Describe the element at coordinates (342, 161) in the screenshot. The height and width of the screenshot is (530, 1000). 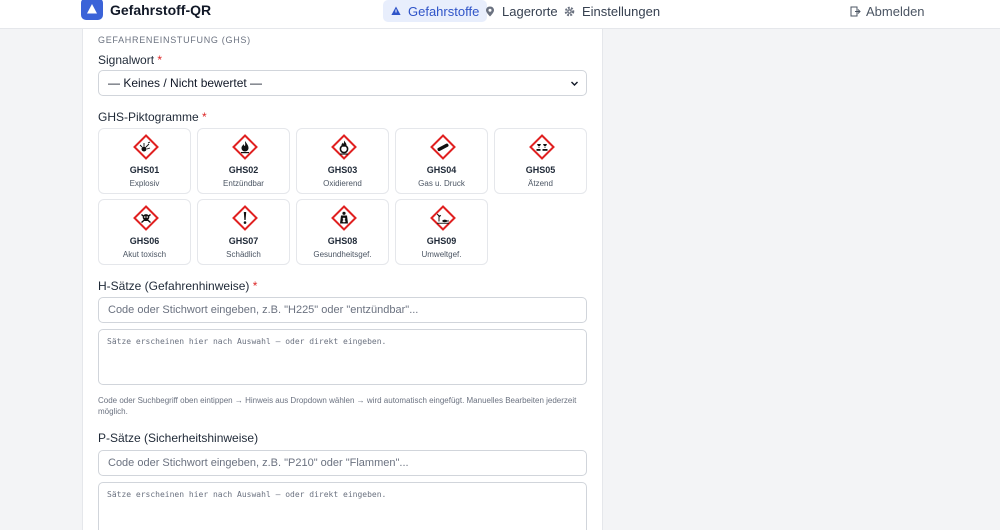
I see `pictogram-ghs03: GHS03 Oxidierend` at that location.